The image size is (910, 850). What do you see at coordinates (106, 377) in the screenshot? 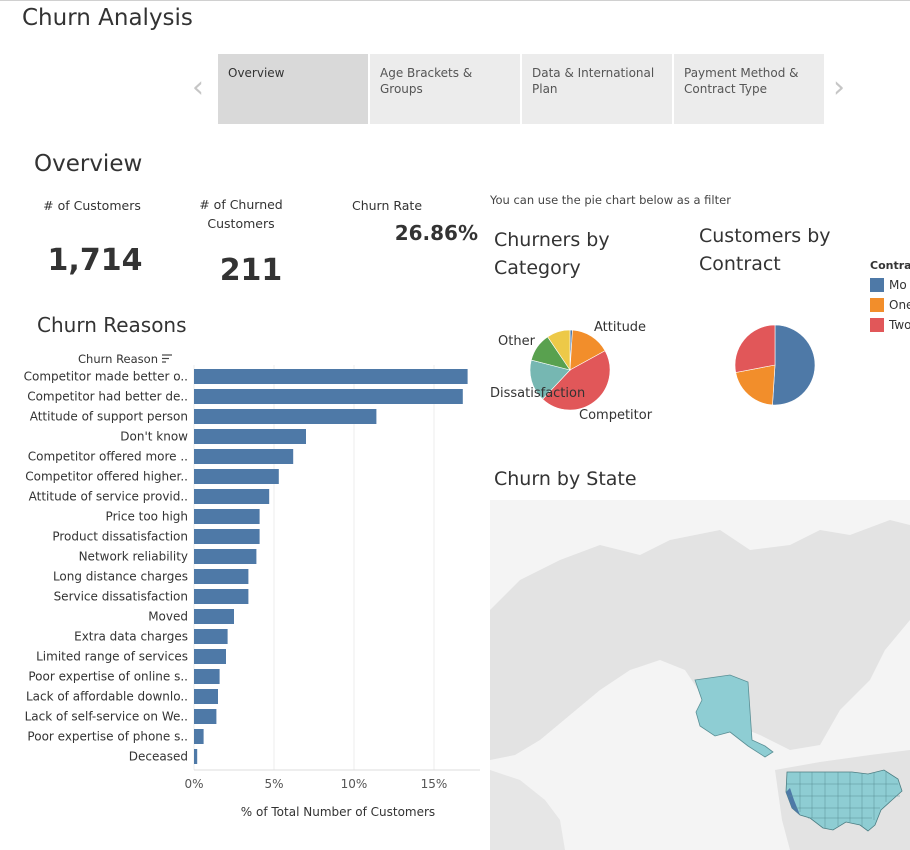
I see `churn-reason-label: Competitor made better o..` at bounding box center [106, 377].